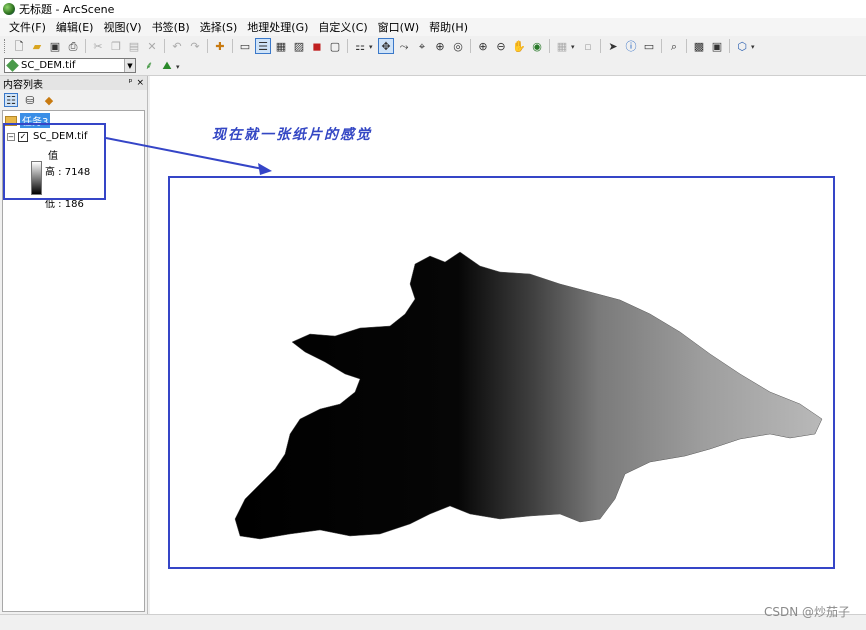 The height and width of the screenshot is (630, 866). Describe the element at coordinates (73, 83) in the screenshot. I see `toc-header: 内容列表 ᵖ ×` at that location.